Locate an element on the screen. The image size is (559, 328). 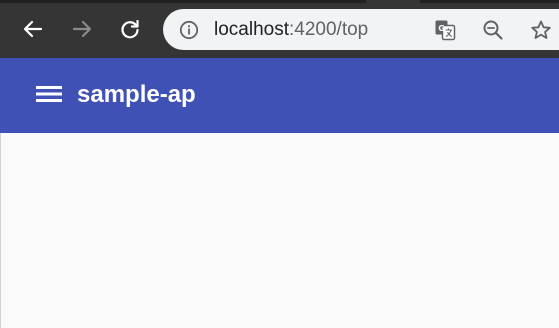
menu-icon is located at coordinates (49, 96).